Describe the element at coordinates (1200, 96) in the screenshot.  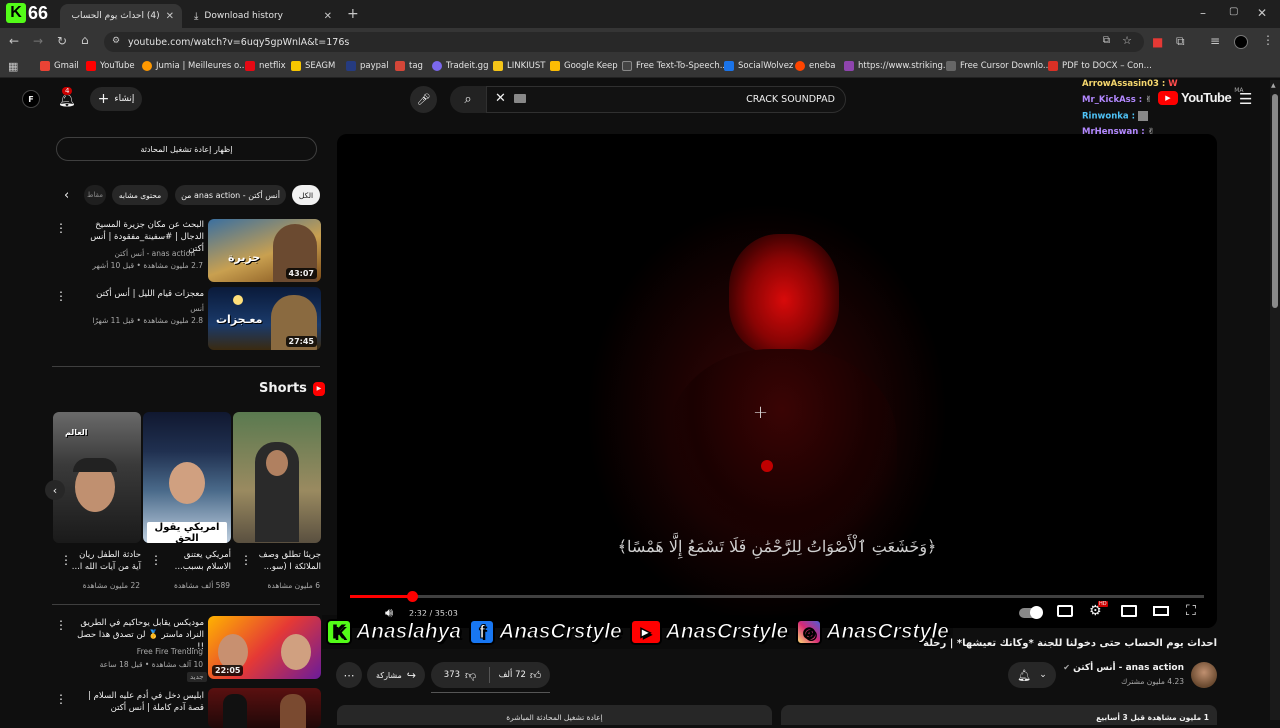
I see `youtube-logo: ▶ YouTube MA` at that location.